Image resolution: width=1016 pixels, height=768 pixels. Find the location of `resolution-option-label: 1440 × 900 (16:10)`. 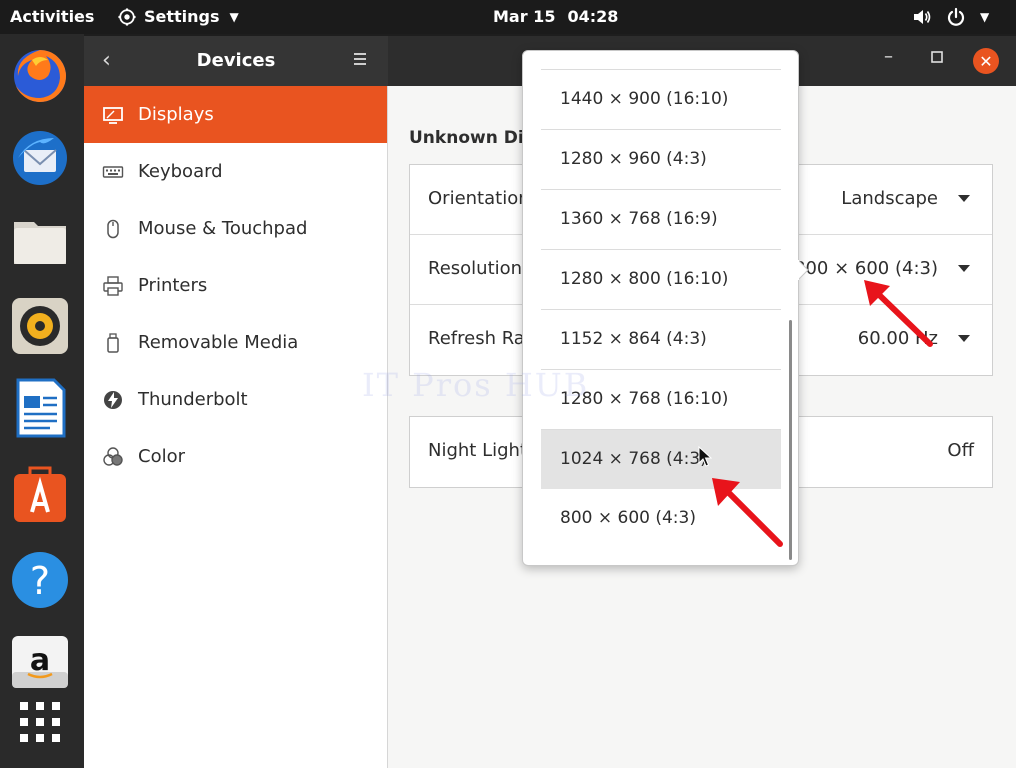

resolution-option-label: 1440 × 900 (16:10) is located at coordinates (644, 99).